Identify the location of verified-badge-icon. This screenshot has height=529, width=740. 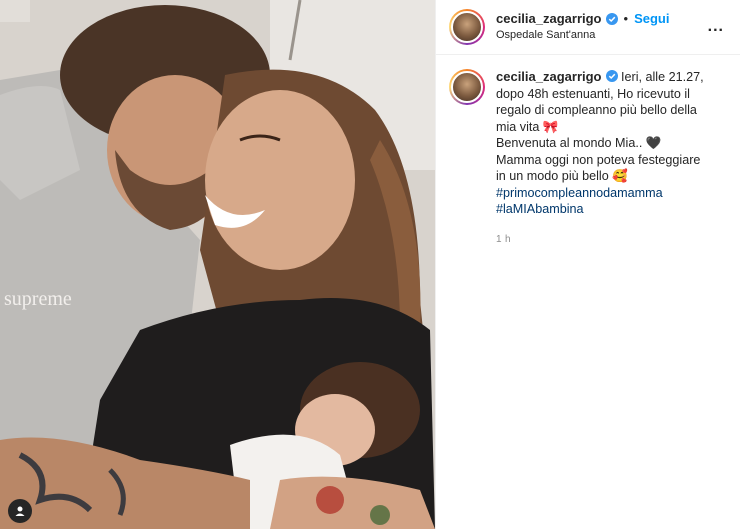
(611, 19).